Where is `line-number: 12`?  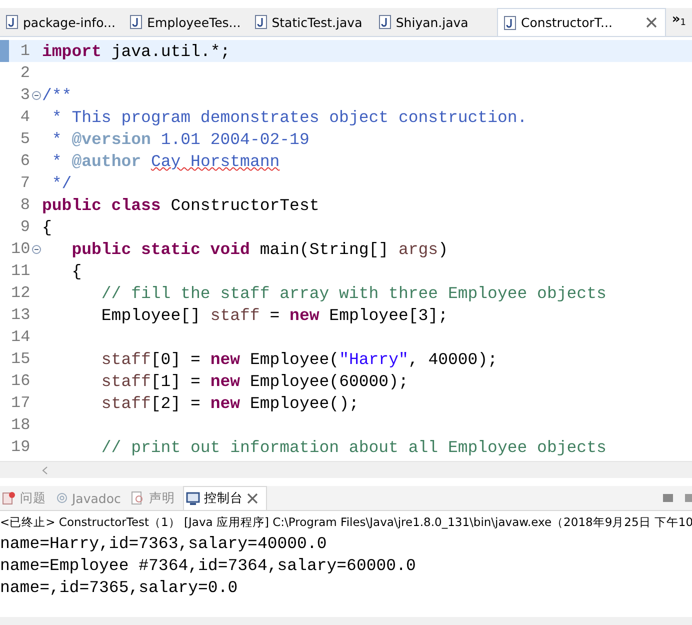 line-number: 12 is located at coordinates (20, 293).